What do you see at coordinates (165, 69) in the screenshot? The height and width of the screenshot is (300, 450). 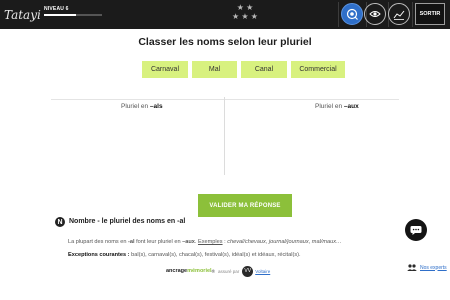 I see `word-chip: Carnaval` at bounding box center [165, 69].